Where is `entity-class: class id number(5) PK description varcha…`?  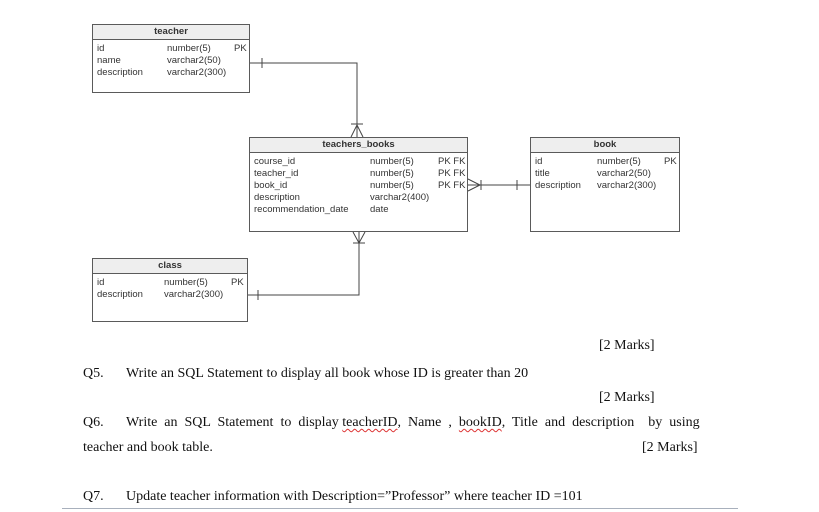 entity-class: class id number(5) PK description varcha… is located at coordinates (170, 290).